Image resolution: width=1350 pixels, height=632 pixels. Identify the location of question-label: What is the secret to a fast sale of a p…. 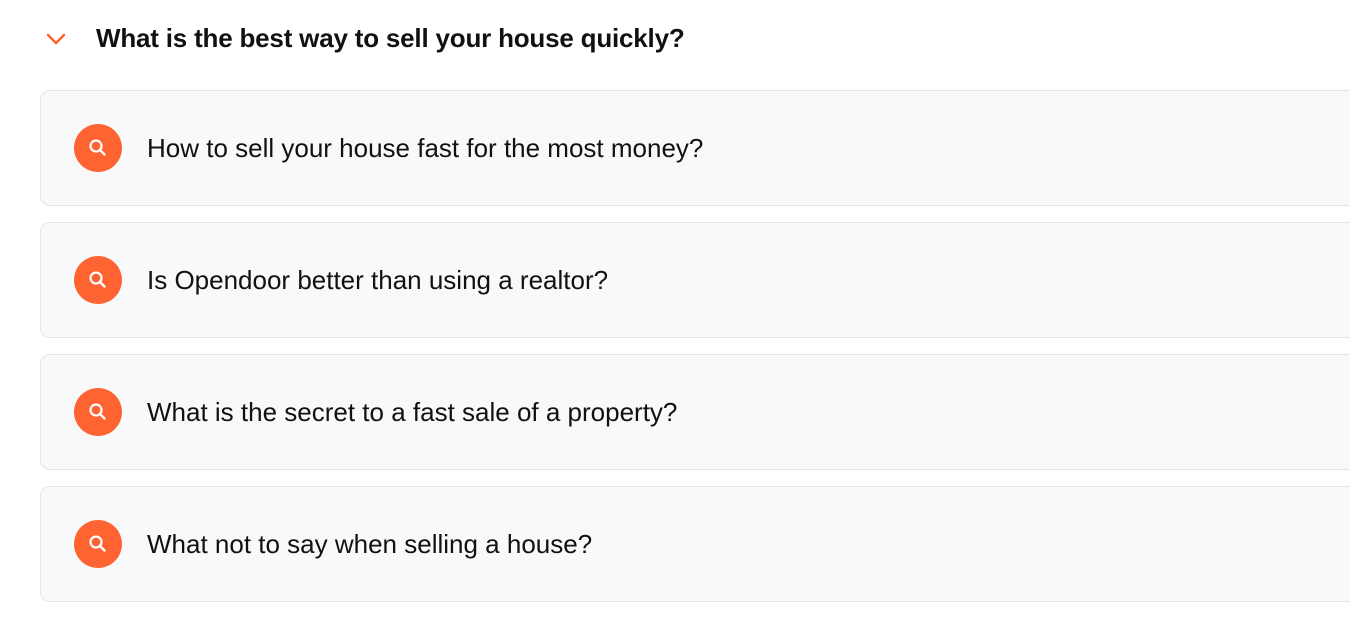
(412, 412).